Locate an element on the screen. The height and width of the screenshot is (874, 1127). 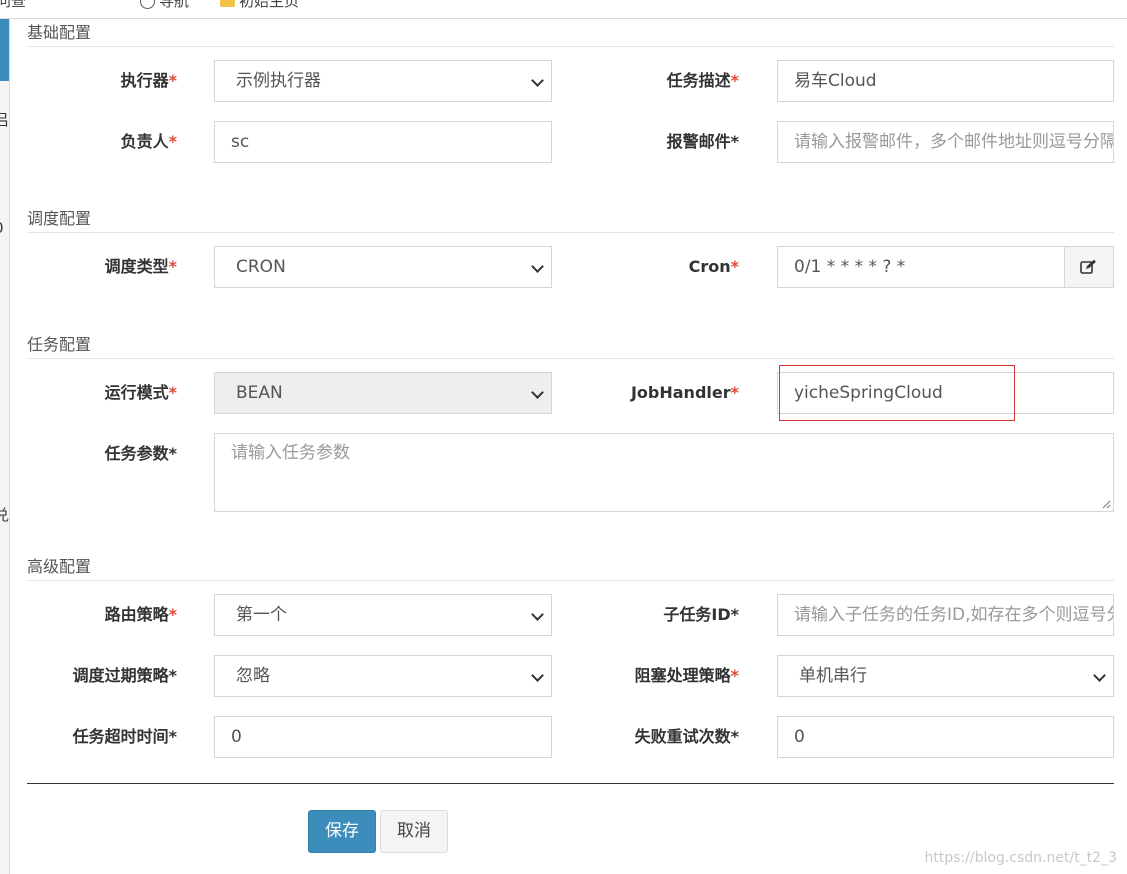
folder-icon is located at coordinates (227, 3).